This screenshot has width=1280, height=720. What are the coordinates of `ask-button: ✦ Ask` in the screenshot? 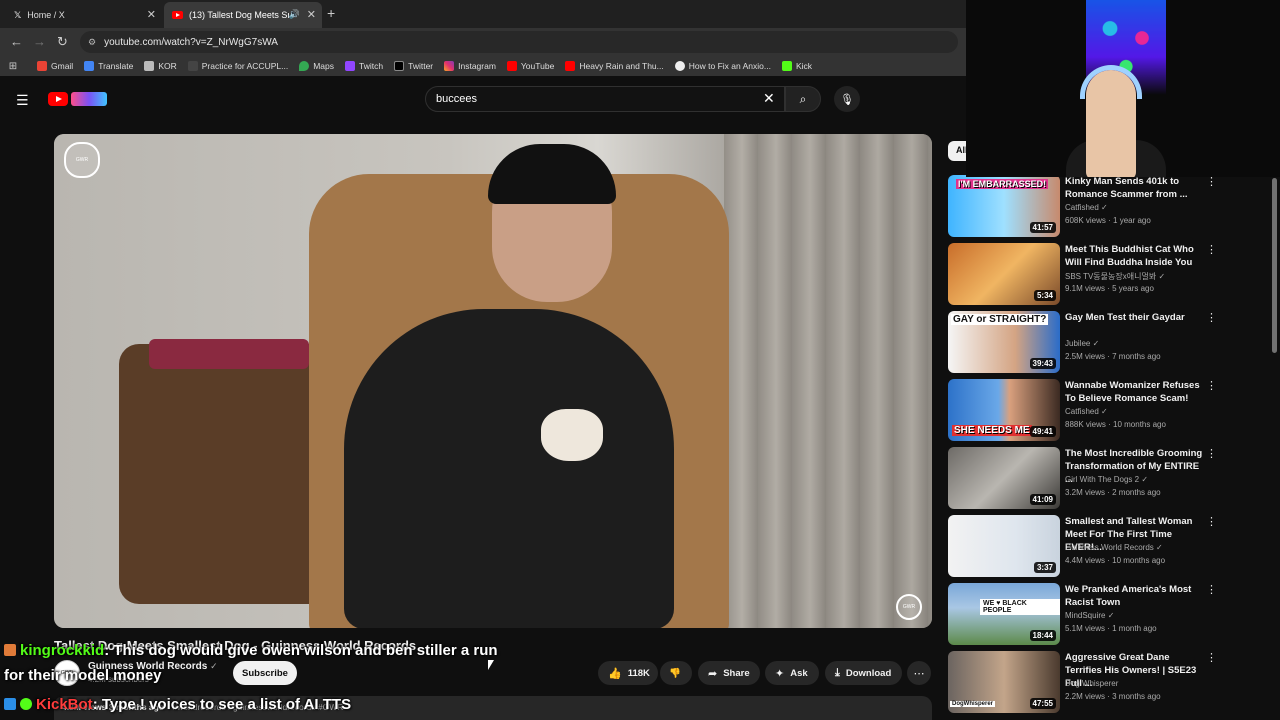 It's located at (792, 673).